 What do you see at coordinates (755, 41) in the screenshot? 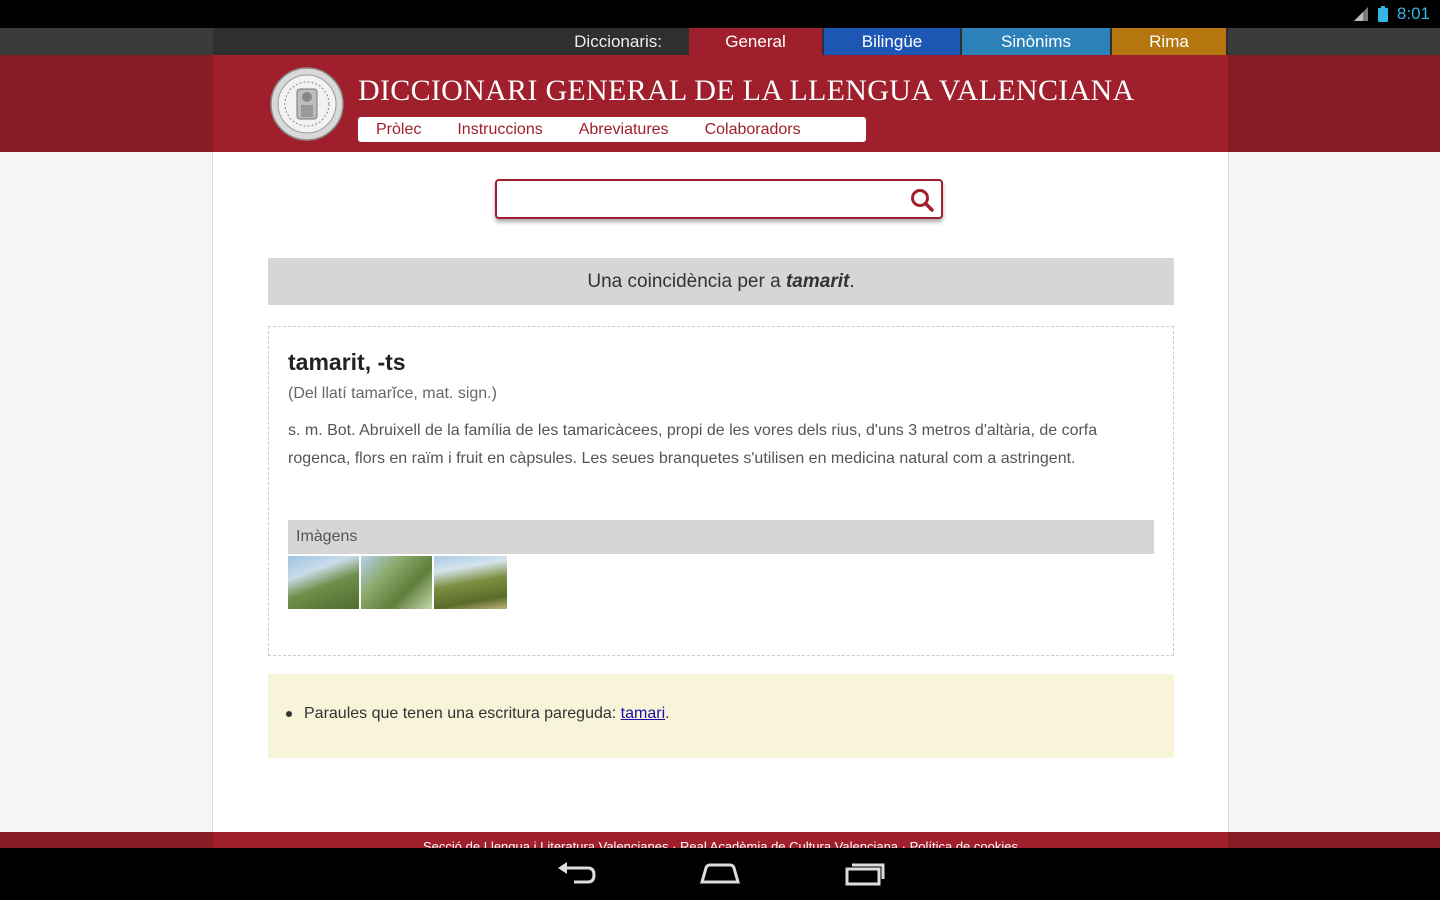
I see `tab-general: General` at bounding box center [755, 41].